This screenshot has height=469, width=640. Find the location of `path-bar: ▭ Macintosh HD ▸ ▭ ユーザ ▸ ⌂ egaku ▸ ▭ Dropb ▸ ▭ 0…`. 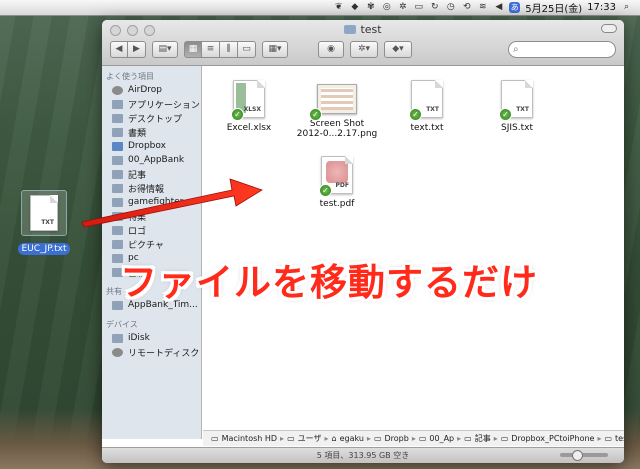

path-bar: ▭ Macintosh HD ▸ ▭ ユーザ ▸ ⌂ egaku ▸ ▭ Dropb ▸ ▭ 0… is located at coordinates (413, 438).